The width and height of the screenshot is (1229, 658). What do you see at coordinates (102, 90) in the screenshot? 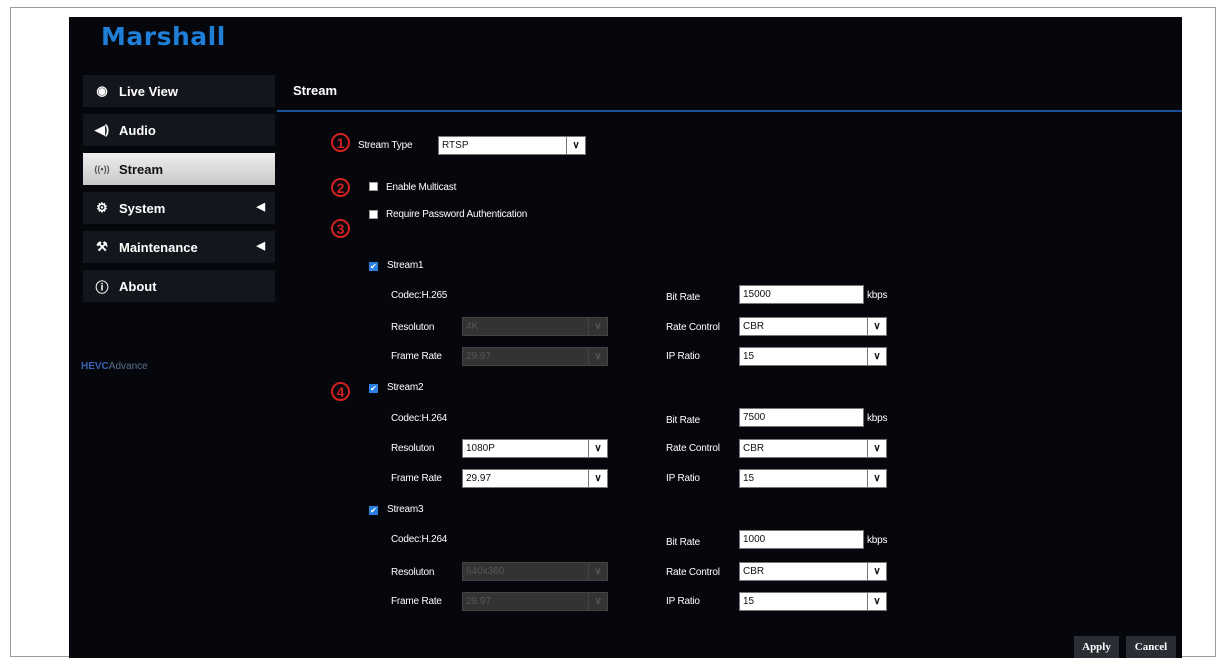
I see `eye-icon: ◉` at bounding box center [102, 90].